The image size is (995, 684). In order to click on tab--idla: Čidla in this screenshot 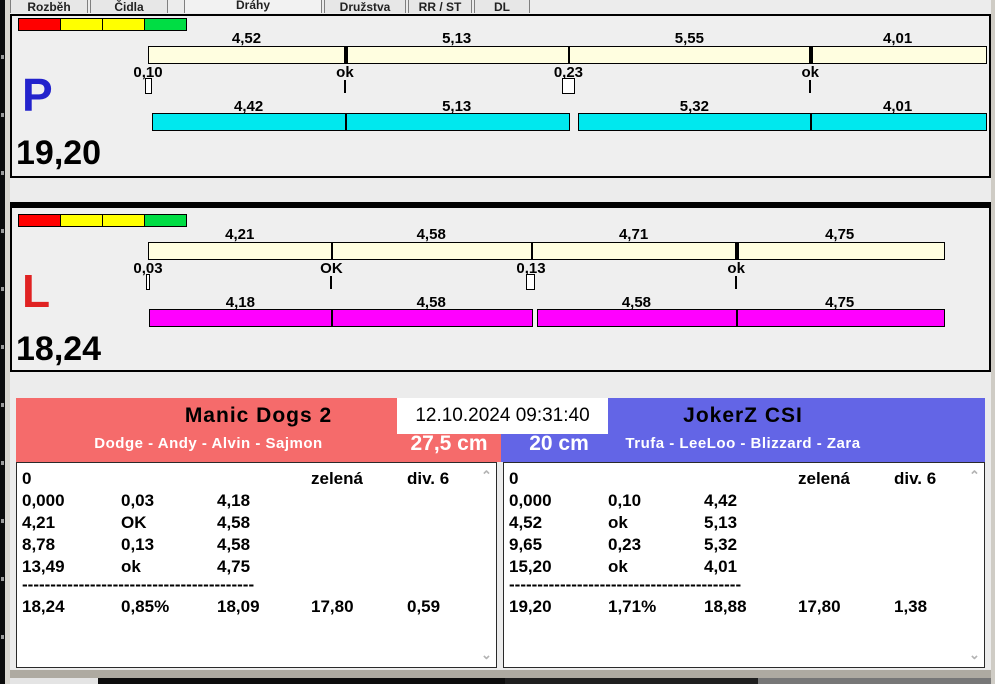, I will do `click(129, 6)`.